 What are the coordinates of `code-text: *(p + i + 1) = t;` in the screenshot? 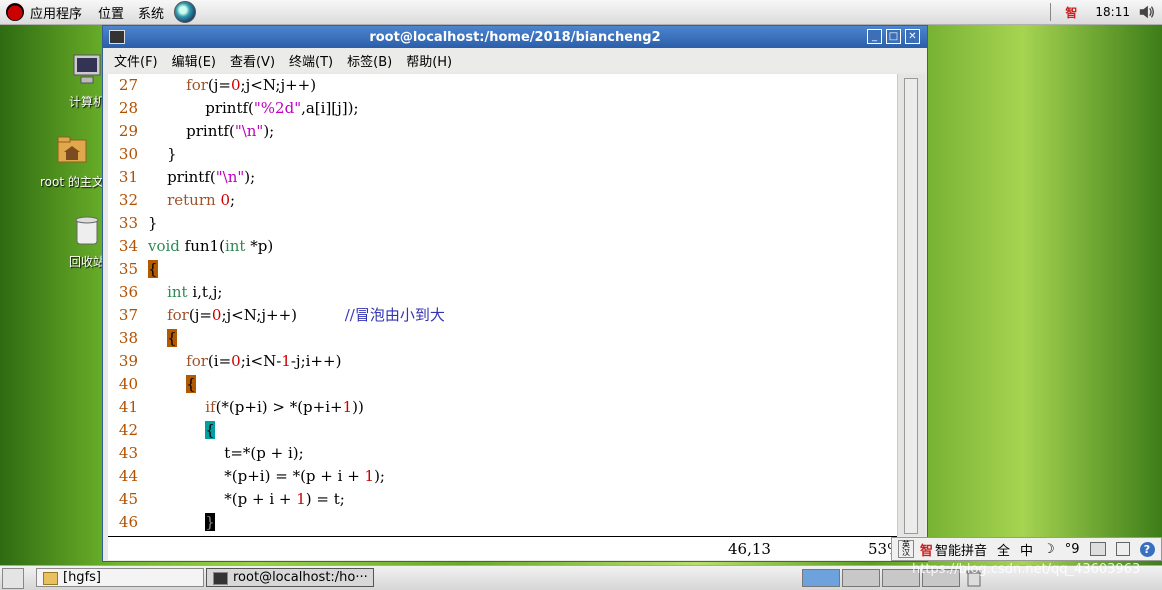 It's located at (246, 499).